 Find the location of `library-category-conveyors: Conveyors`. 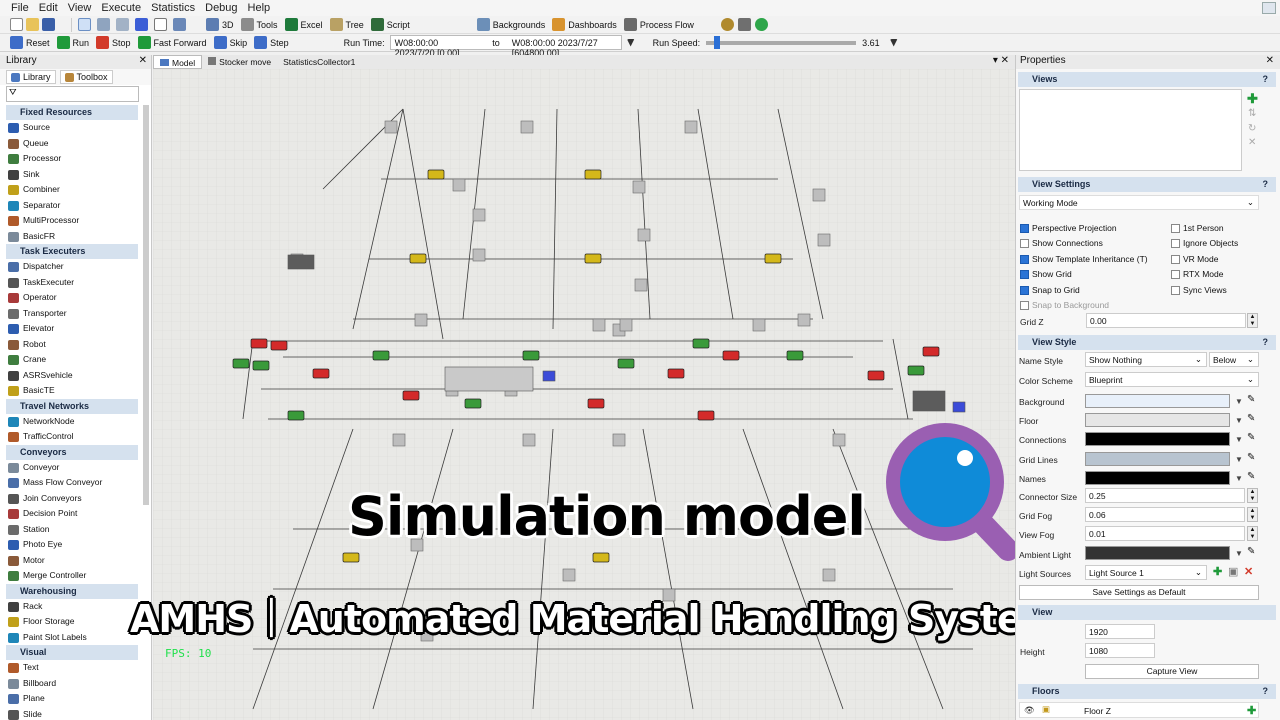

library-category-conveyors: Conveyors is located at coordinates (72, 452).